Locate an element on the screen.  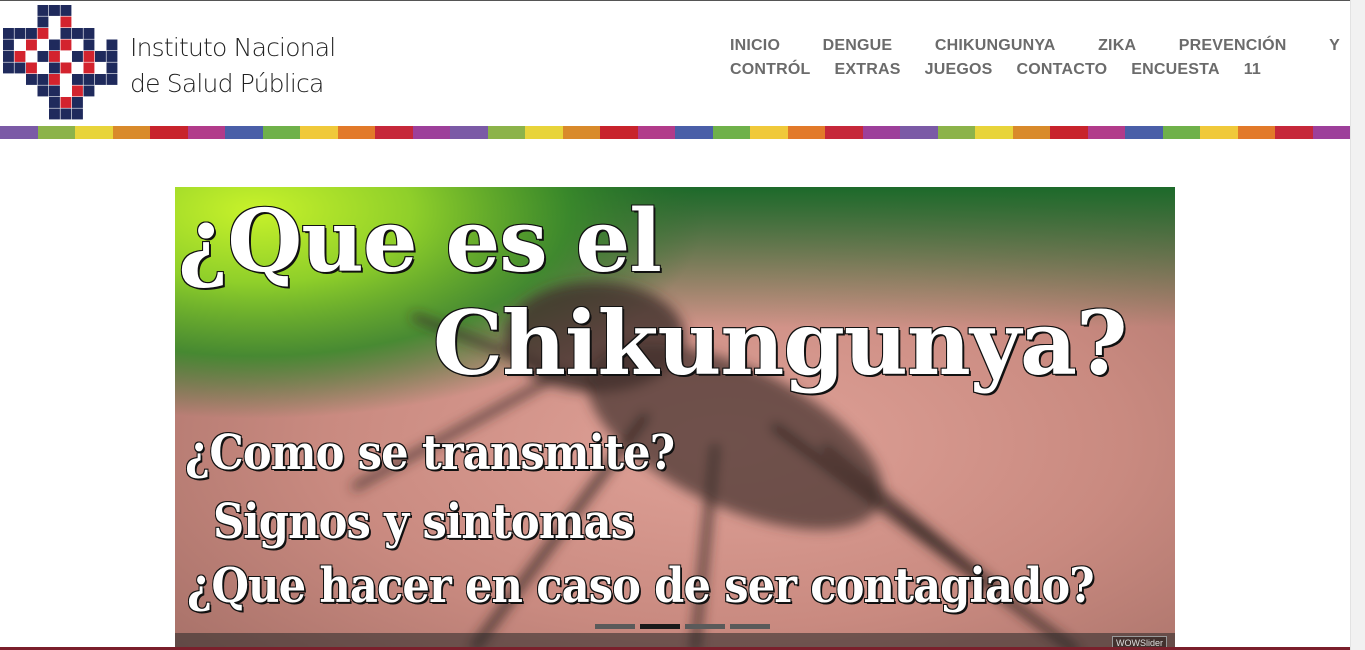
nav-item-11: 11 is located at coordinates (1252, 70).